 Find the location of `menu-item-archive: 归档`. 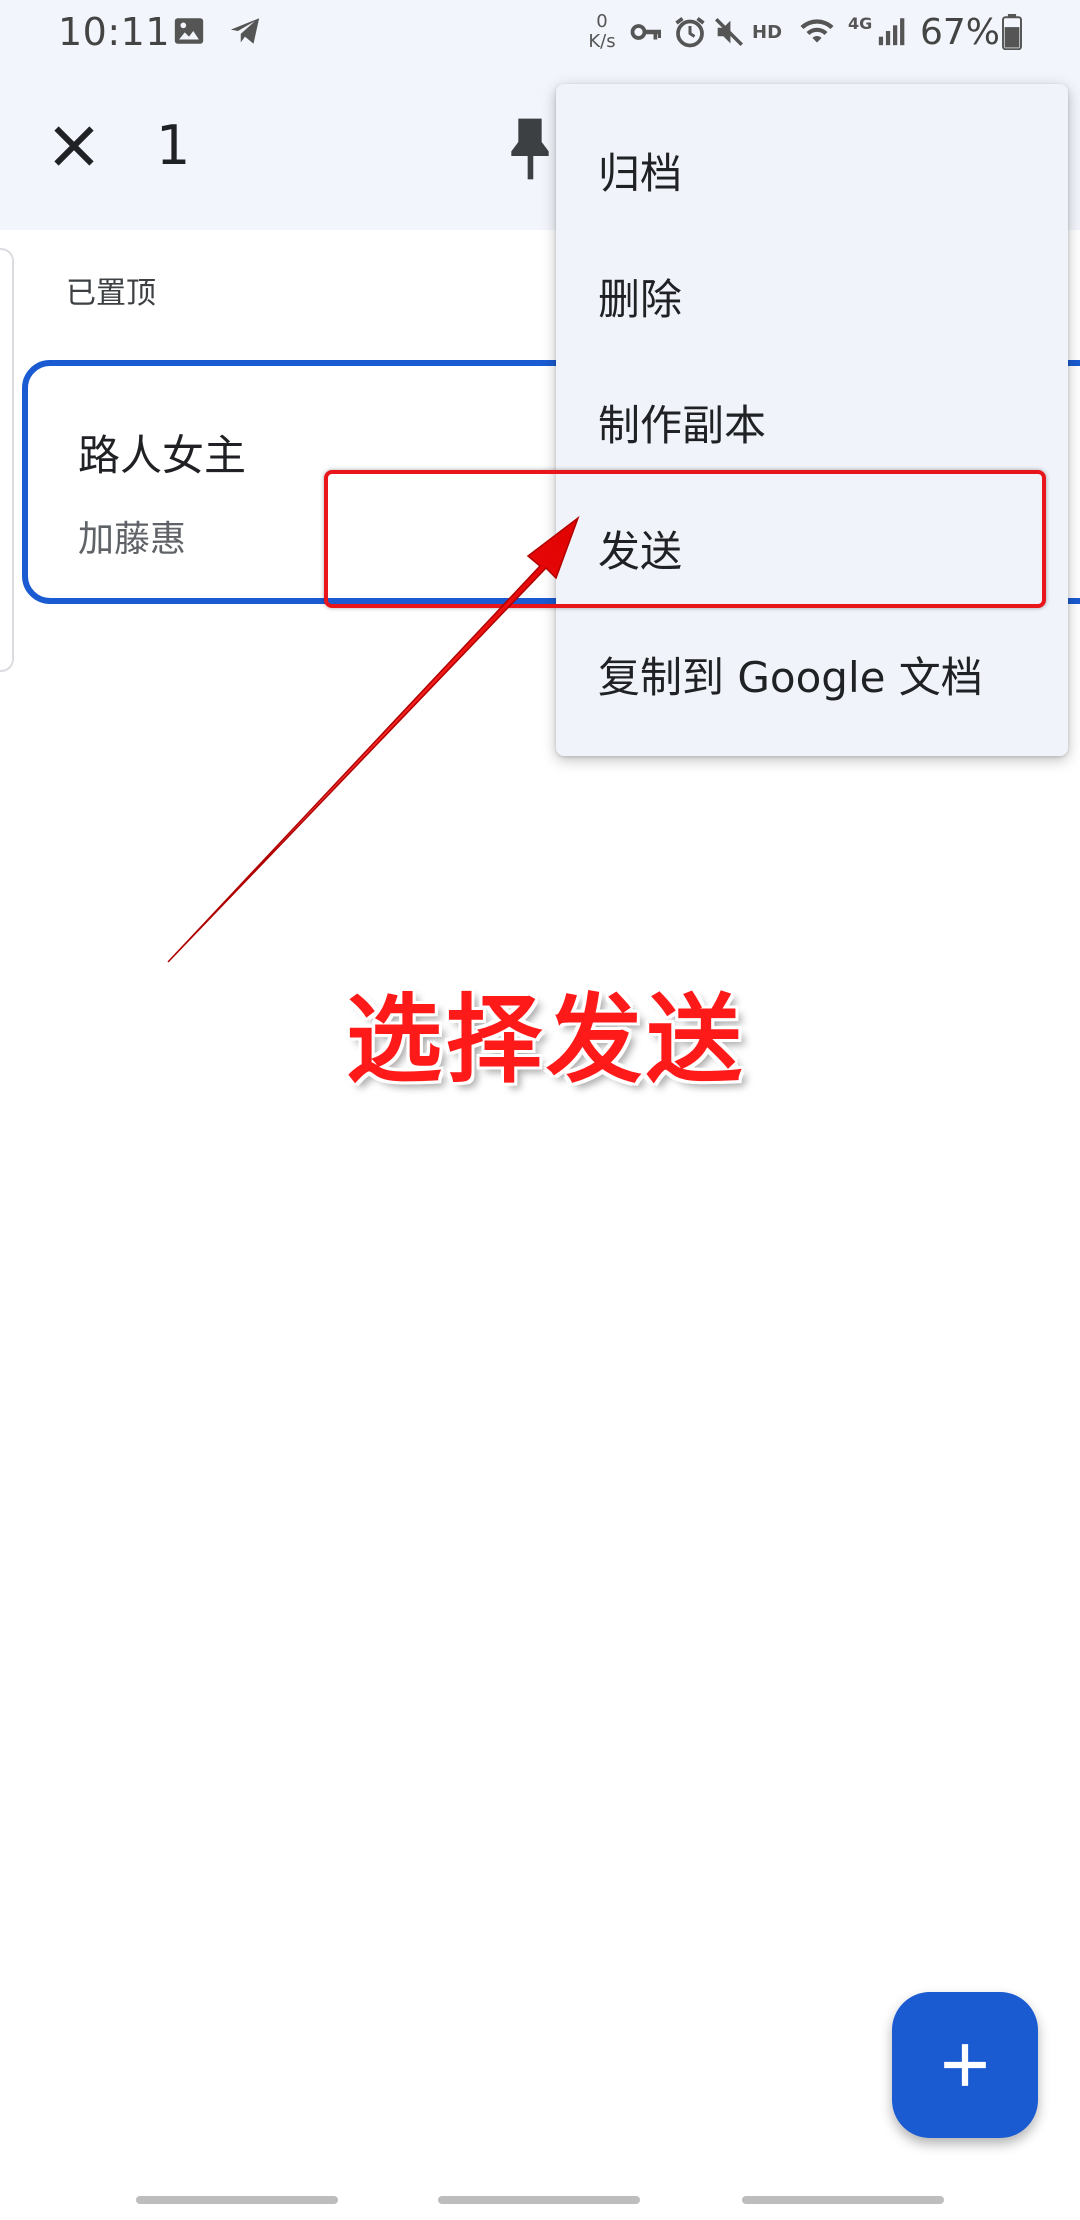

menu-item-archive: 归档 is located at coordinates (640, 170).